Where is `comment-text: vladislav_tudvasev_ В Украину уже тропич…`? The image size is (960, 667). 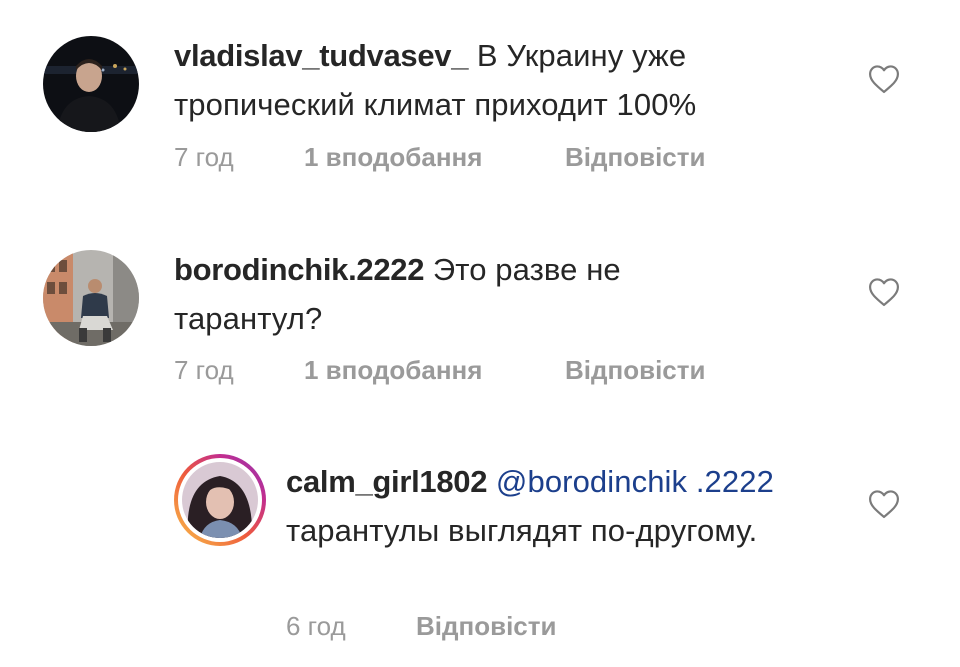
comment-text: vladislav_tudvasev_ В Украину уже тропич… is located at coordinates (514, 80).